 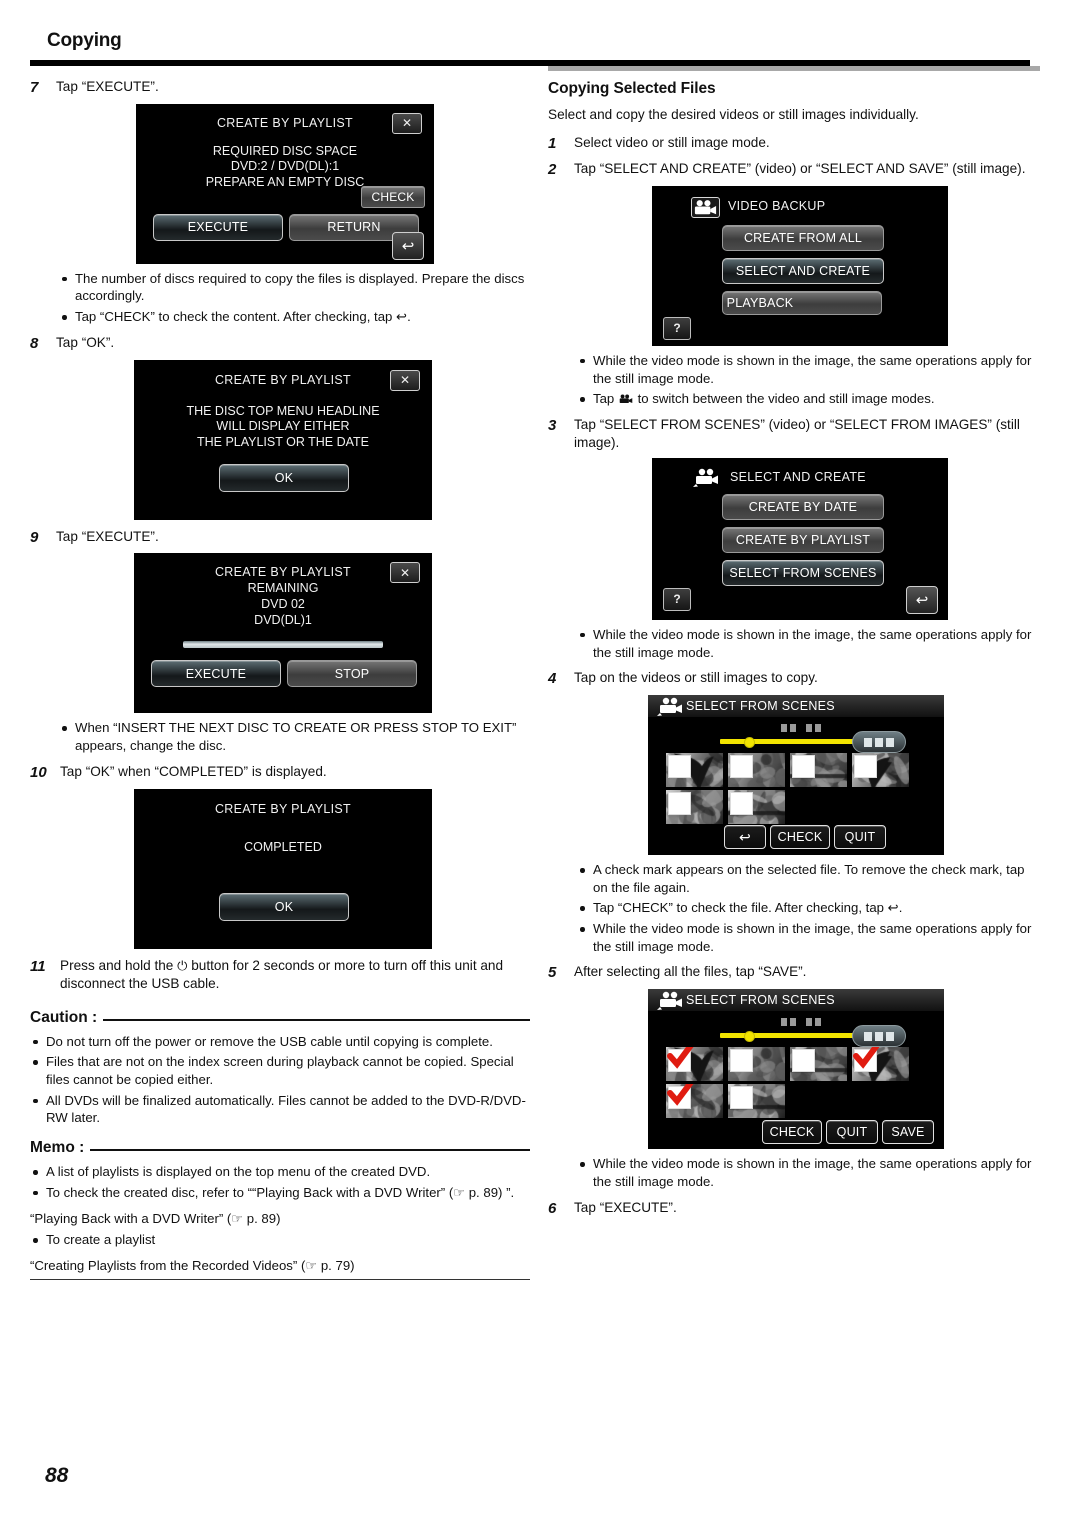 I want to click on save-button: SAVE, so click(x=908, y=1132).